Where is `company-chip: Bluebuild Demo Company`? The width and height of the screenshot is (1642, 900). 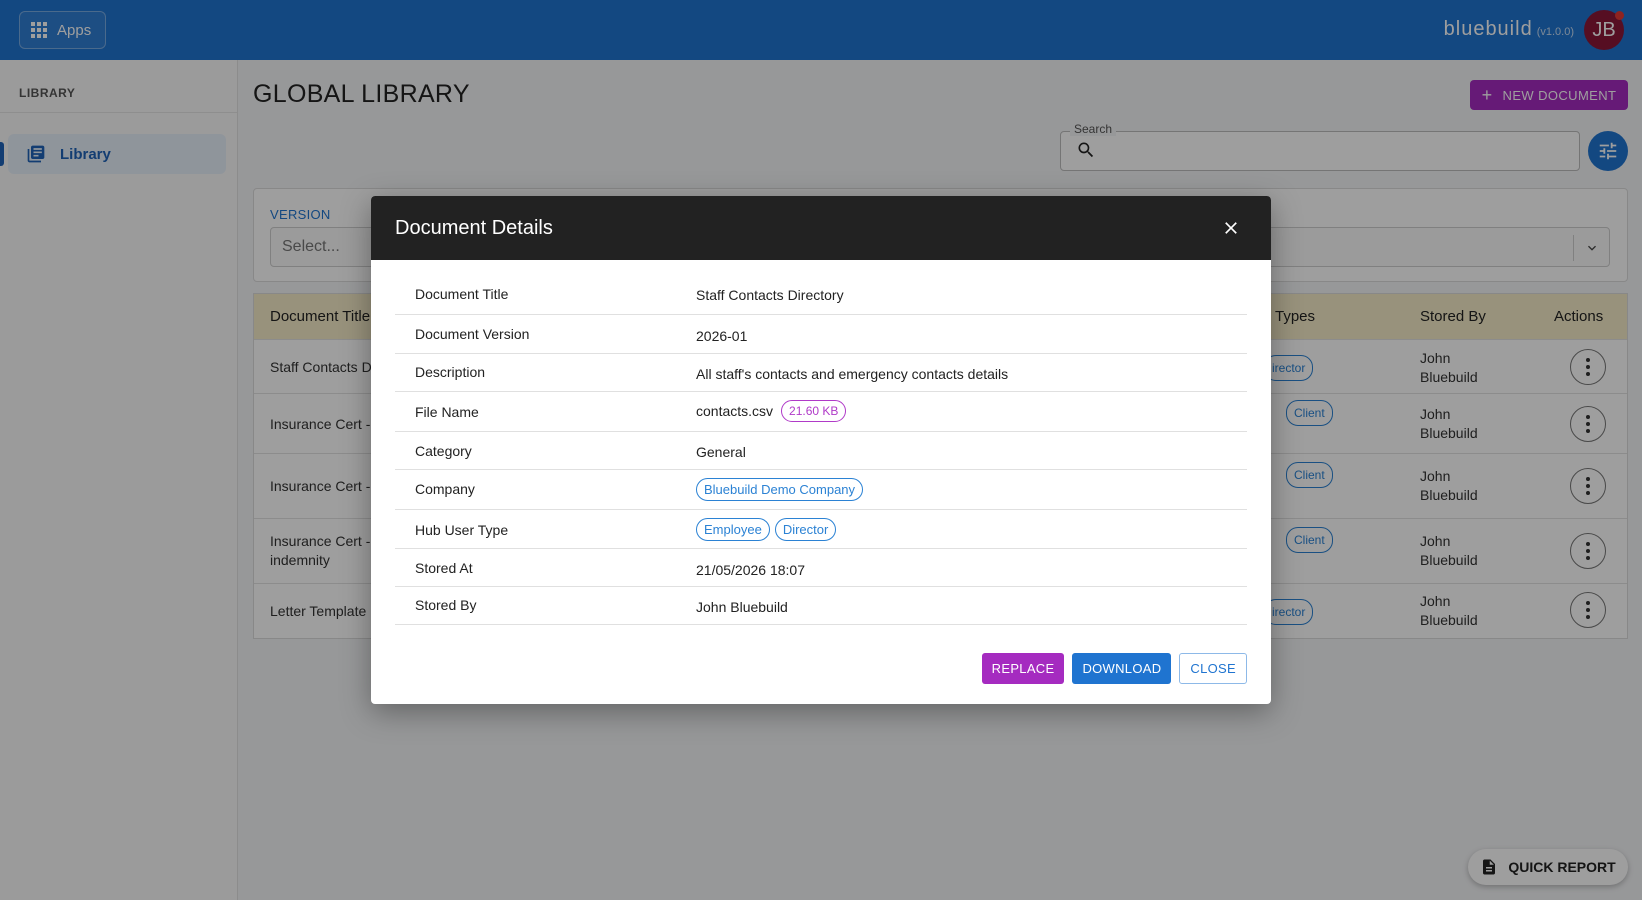
company-chip: Bluebuild Demo Company is located at coordinates (780, 489).